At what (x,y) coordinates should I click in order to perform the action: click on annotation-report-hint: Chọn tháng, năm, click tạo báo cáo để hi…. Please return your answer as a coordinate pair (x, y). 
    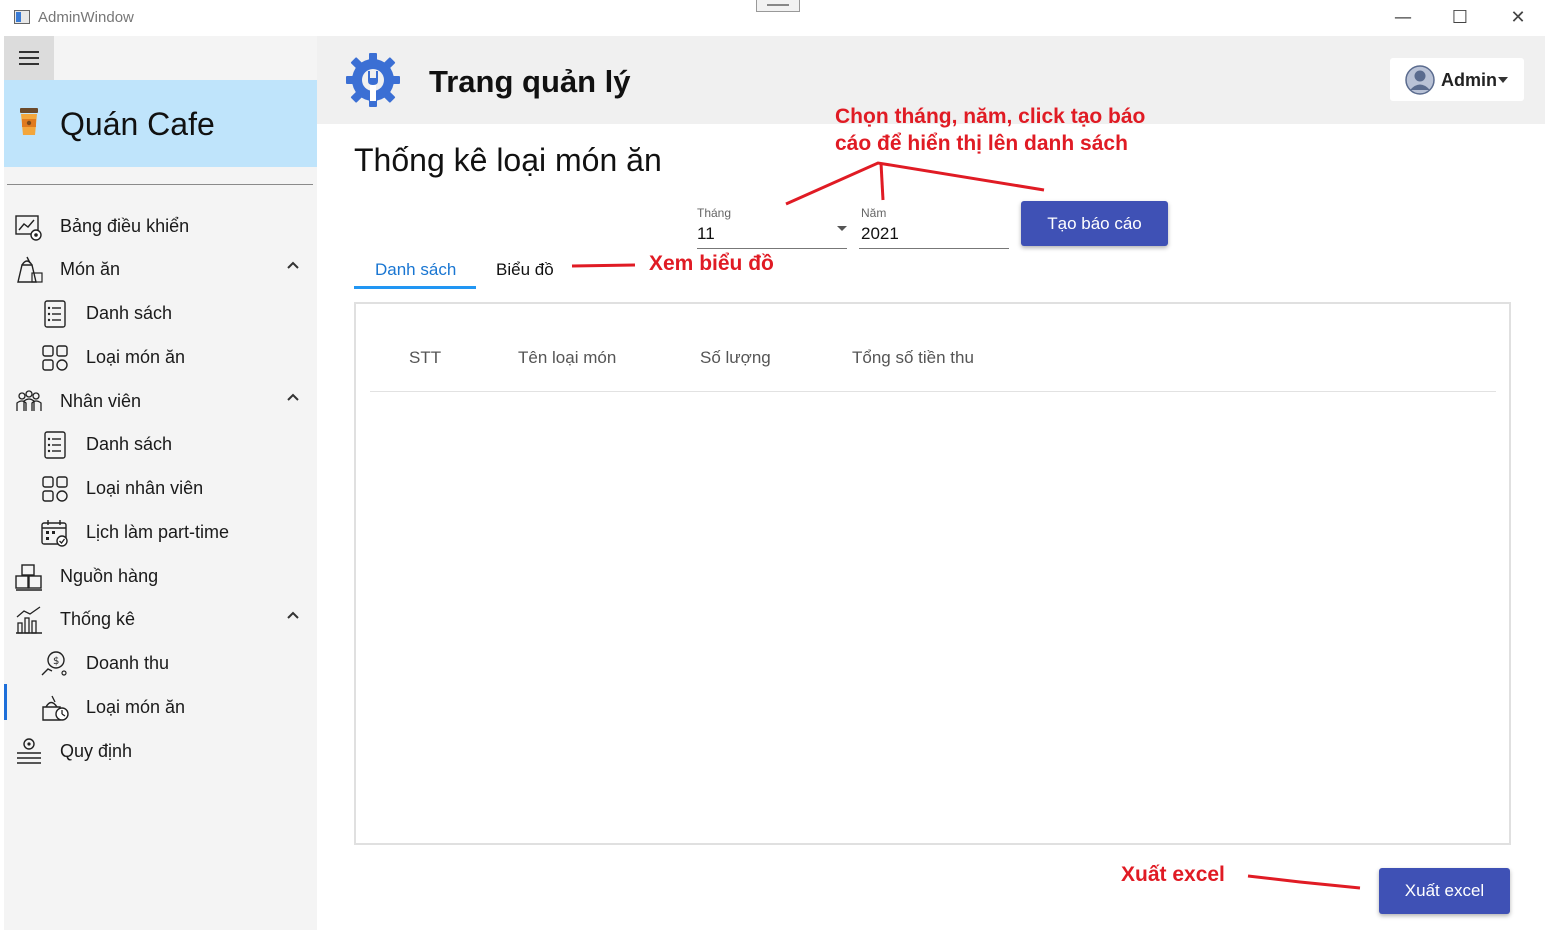
    Looking at the image, I should click on (990, 130).